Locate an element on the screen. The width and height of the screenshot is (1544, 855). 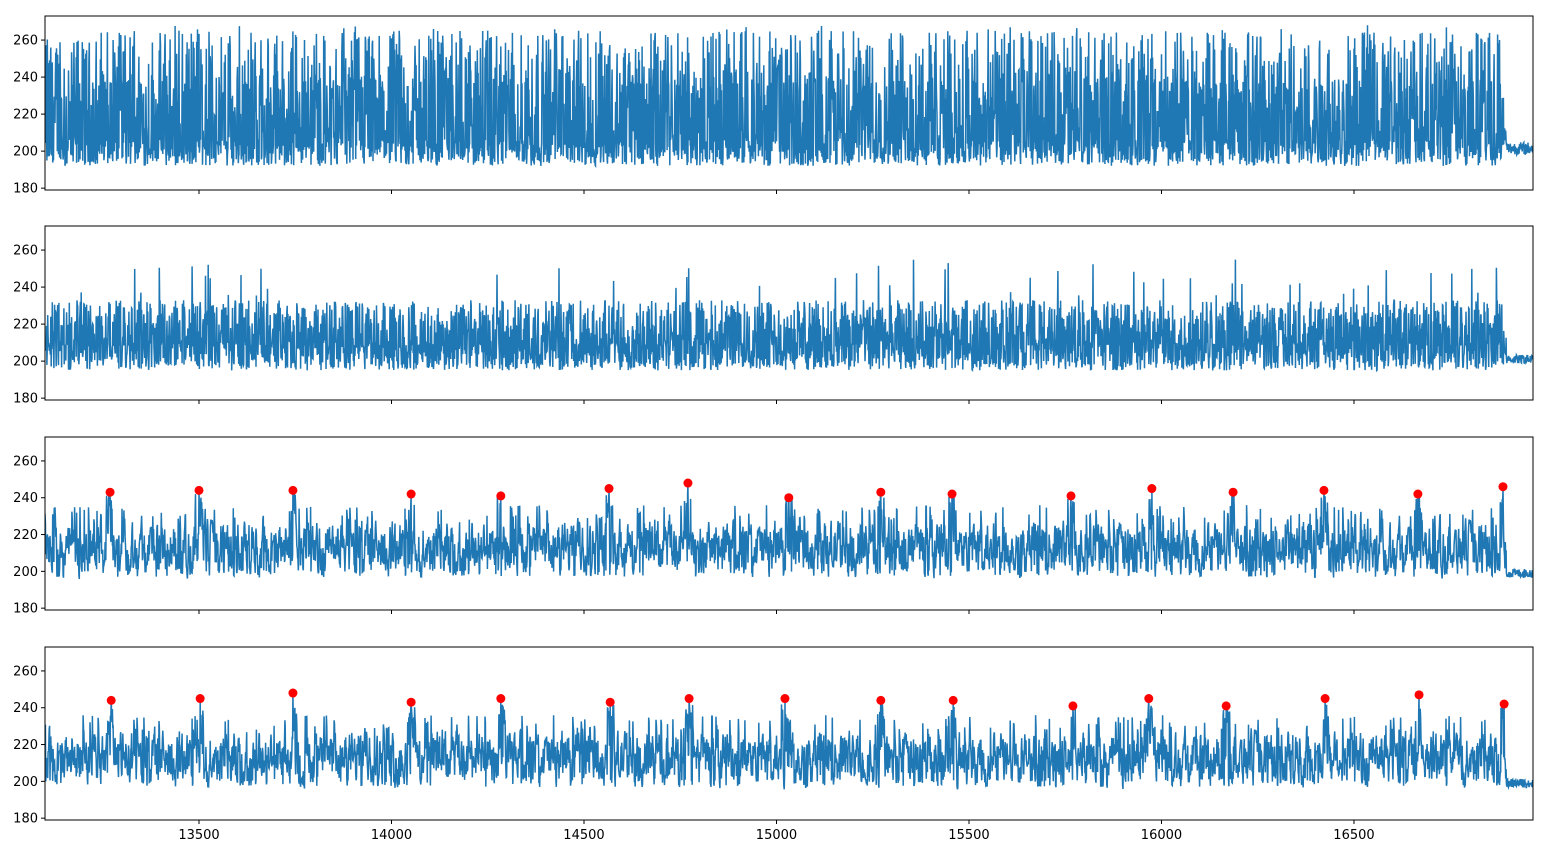
xtick-label: 13500 is located at coordinates (198, 835).